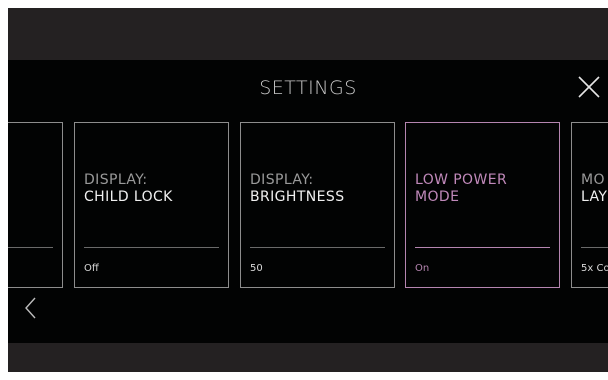 The height and width of the screenshot is (380, 608). I want to click on chevron-left-icon, so click(30, 308).